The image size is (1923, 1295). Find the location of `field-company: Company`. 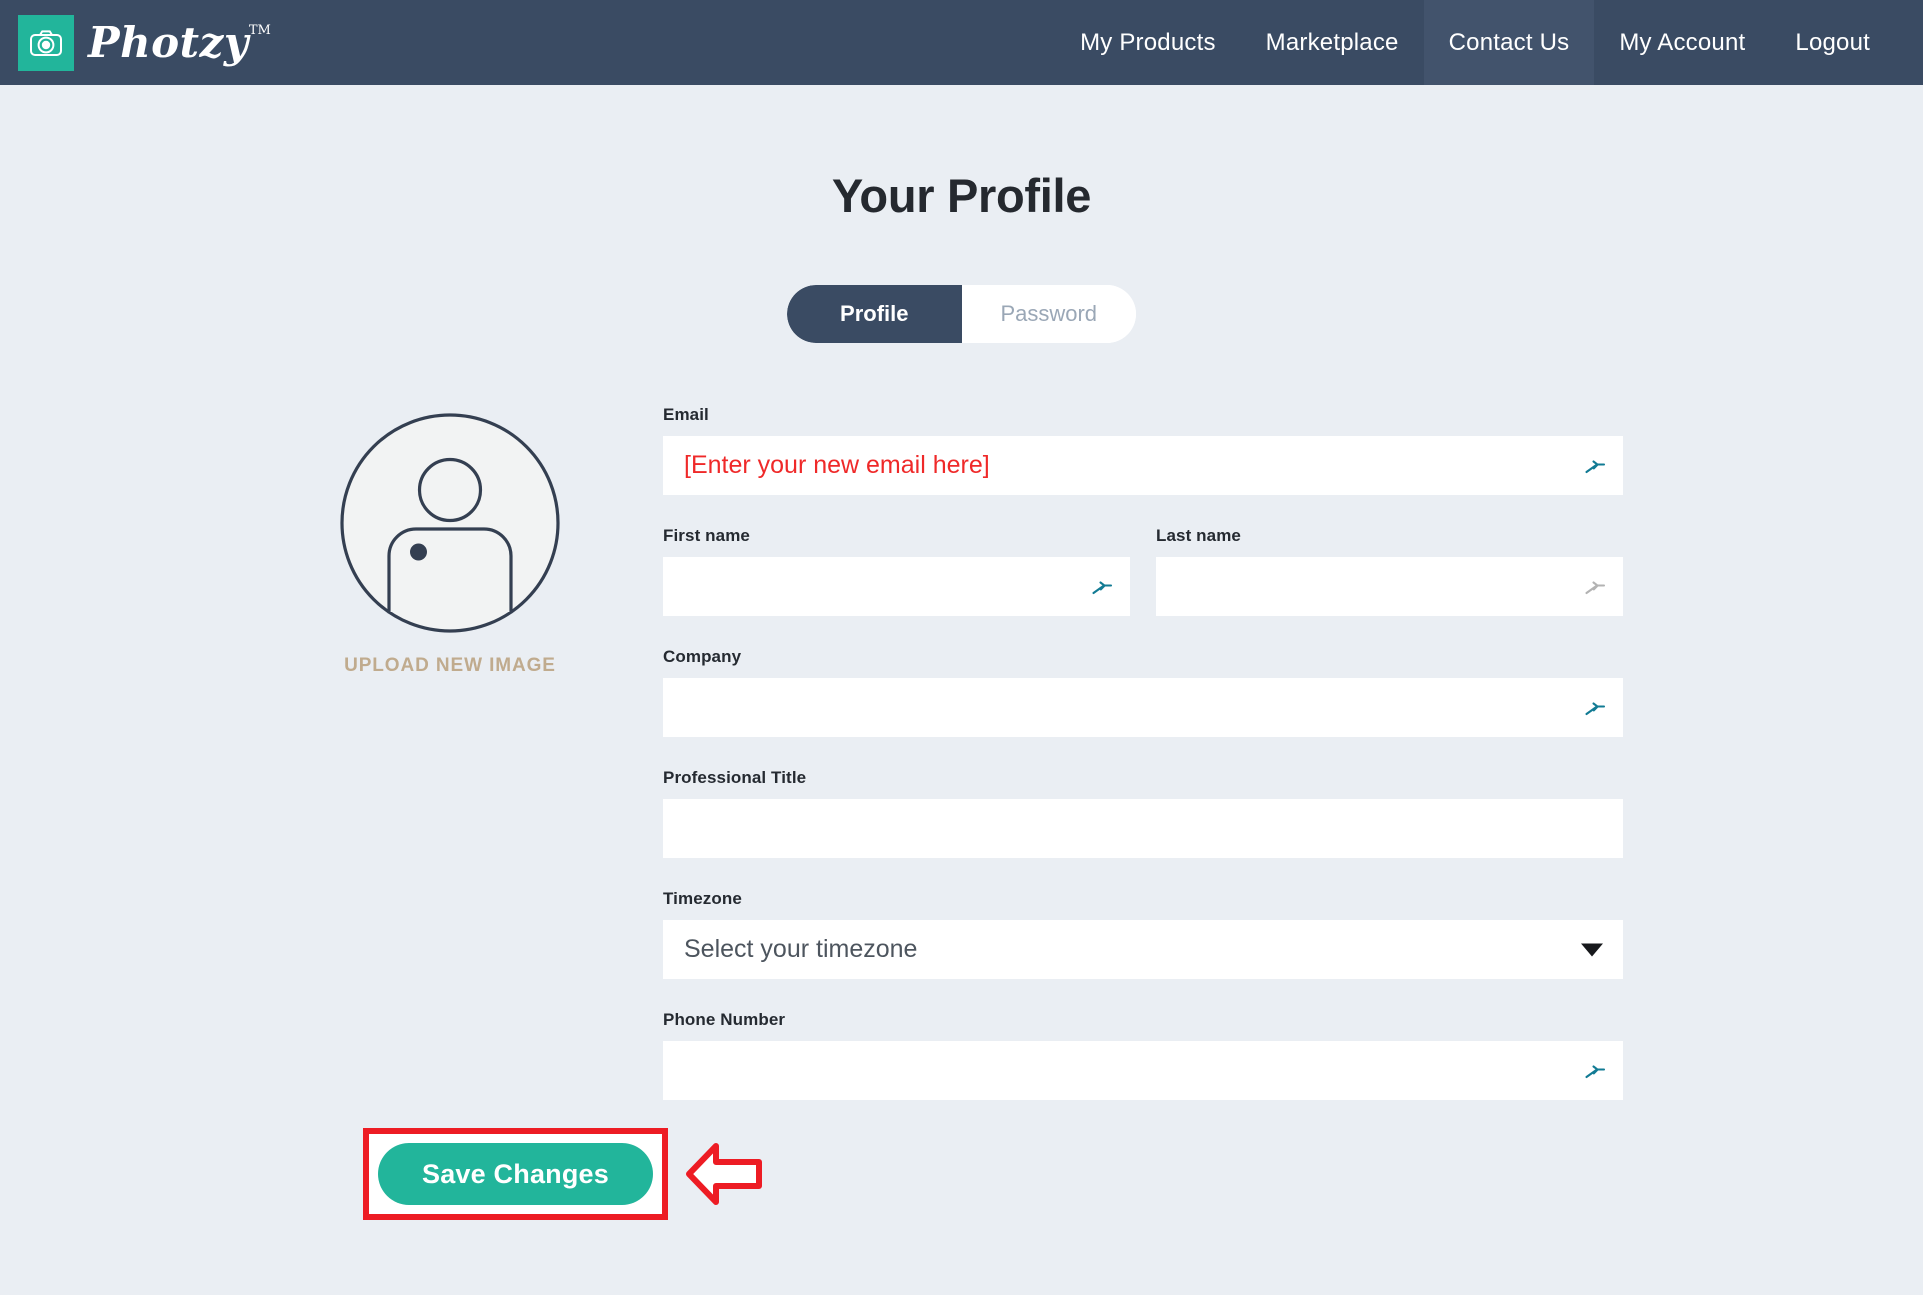

field-company: Company is located at coordinates (1143, 692).